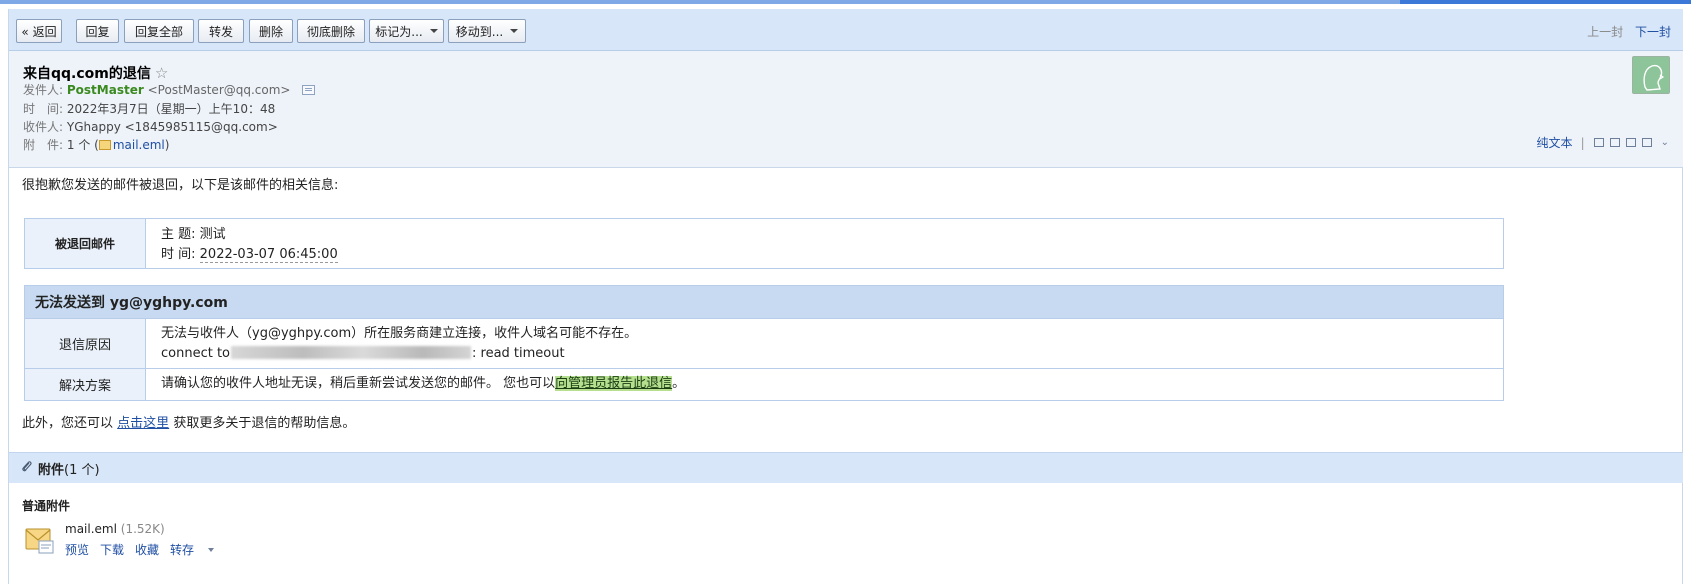 The width and height of the screenshot is (1691, 584). I want to click on expand-more-icon: ⌄, so click(1665, 142).